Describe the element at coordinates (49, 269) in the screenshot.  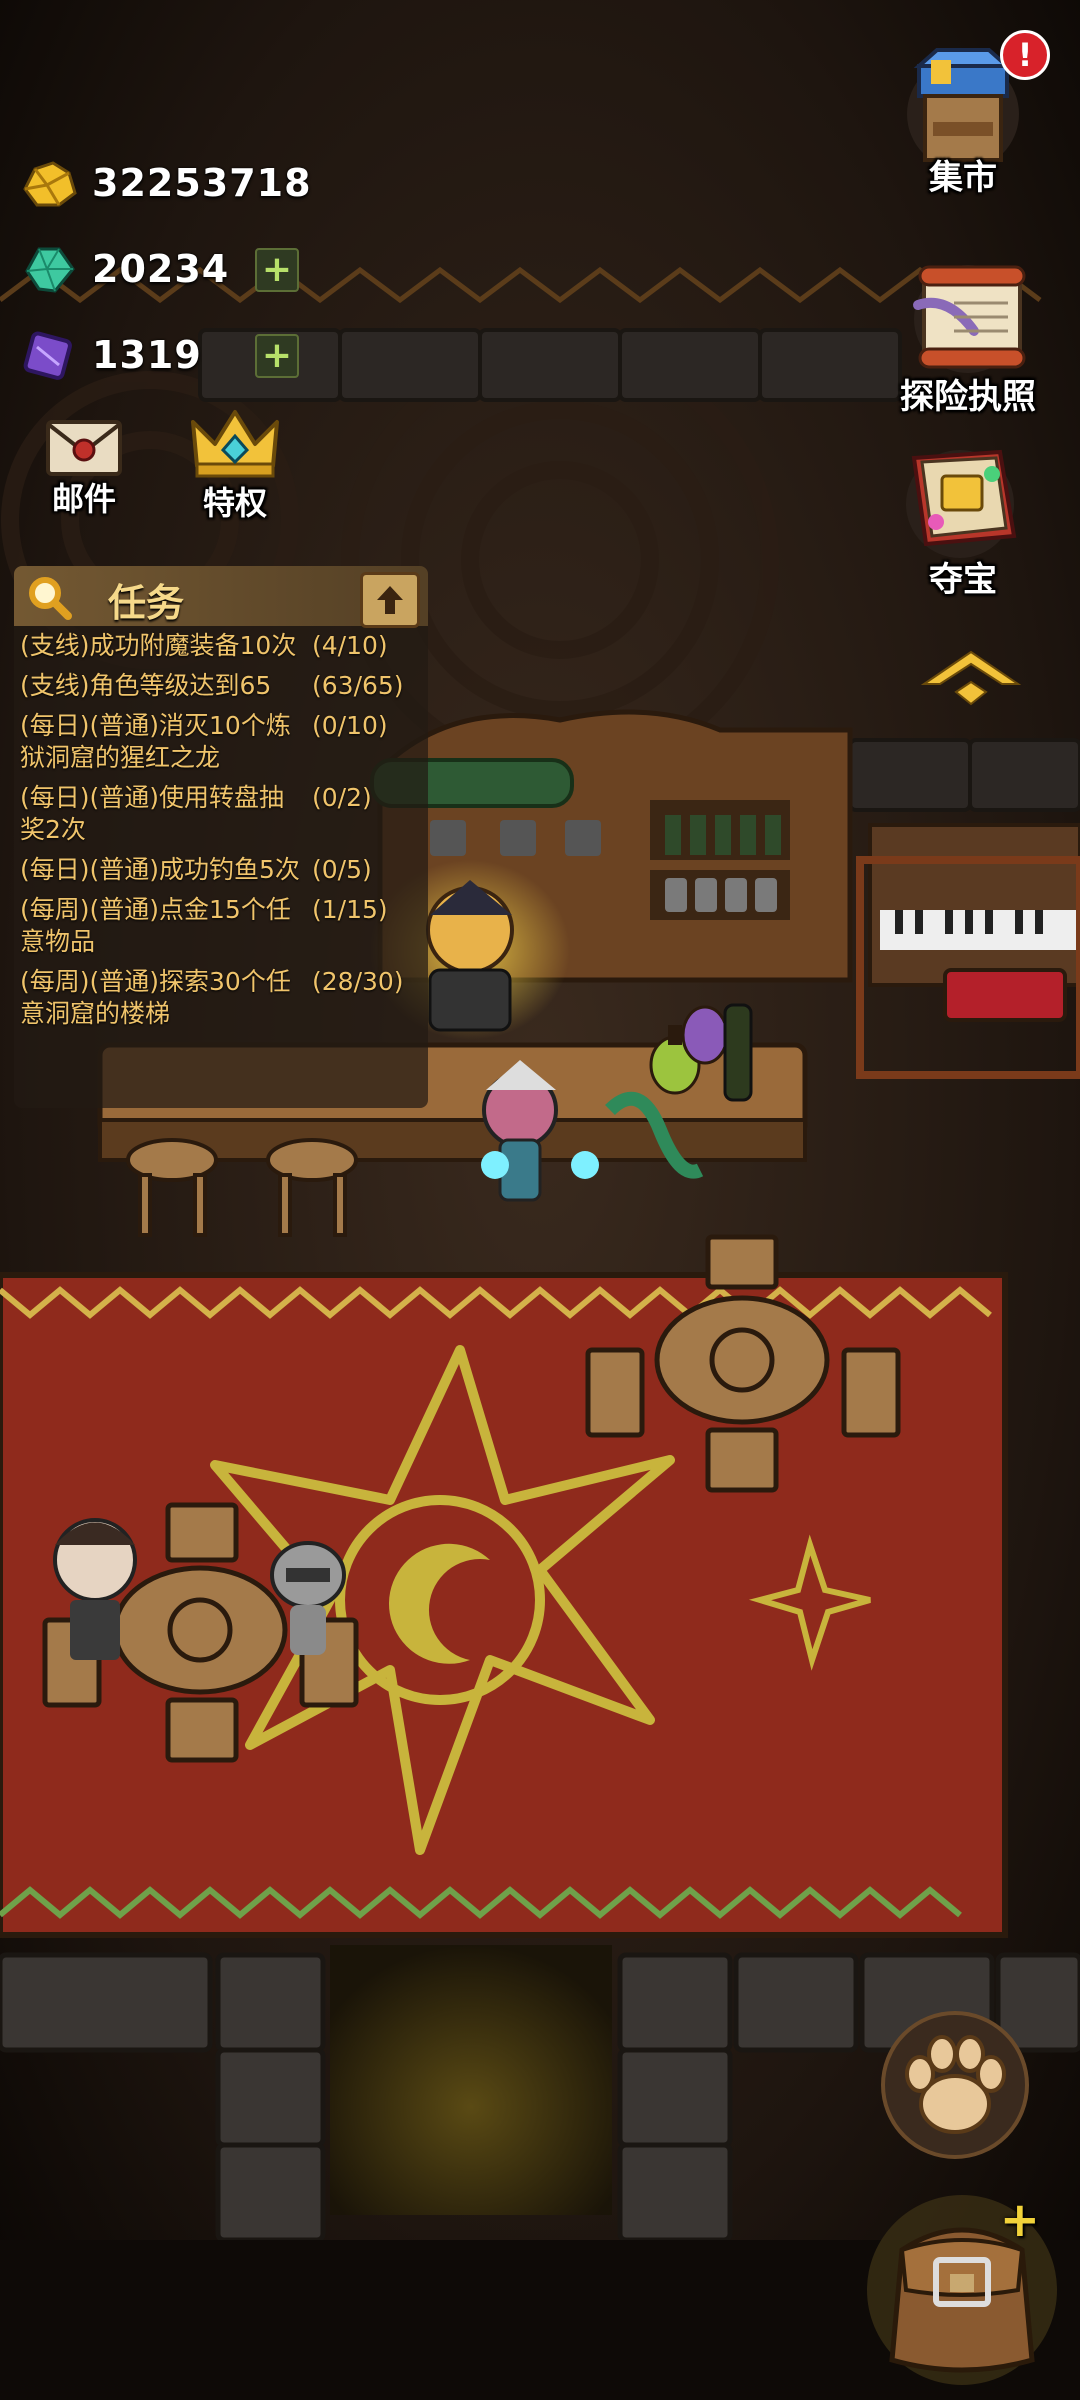
I see `green-gem-icon` at that location.